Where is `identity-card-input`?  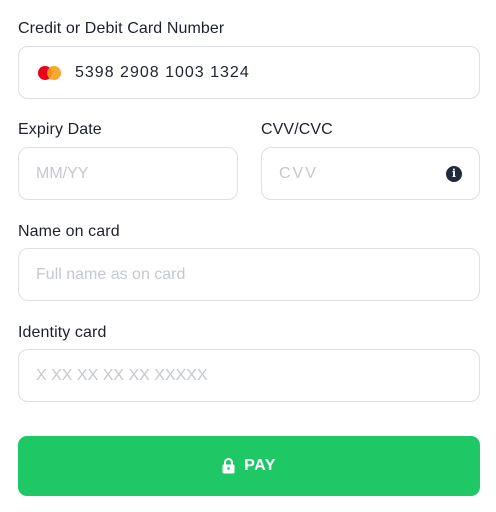 identity-card-input is located at coordinates (257, 375).